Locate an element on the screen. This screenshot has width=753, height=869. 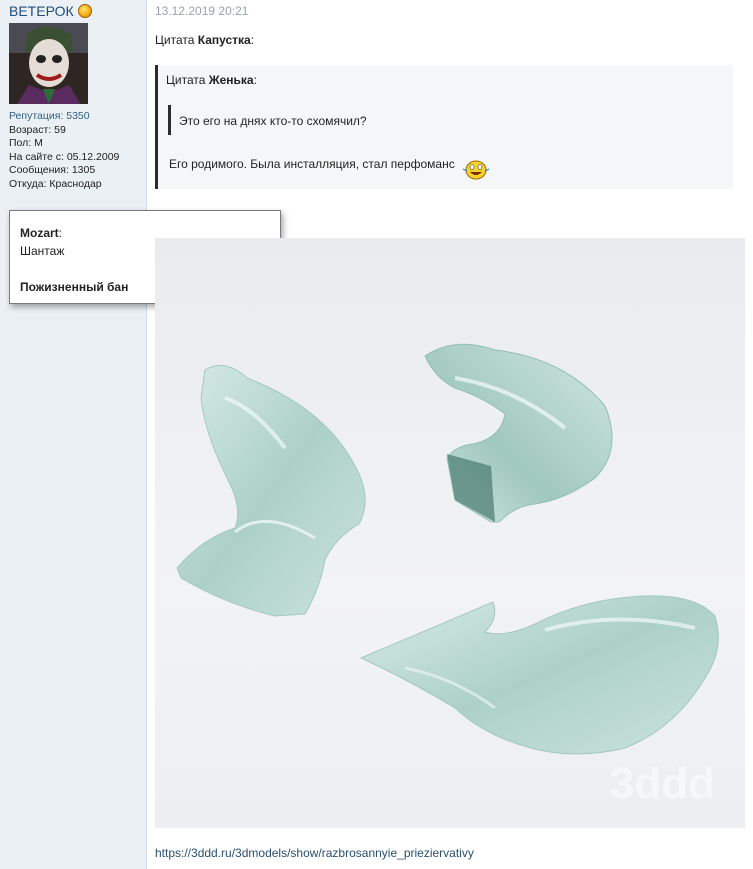
popup-colon: : is located at coordinates (60, 233).